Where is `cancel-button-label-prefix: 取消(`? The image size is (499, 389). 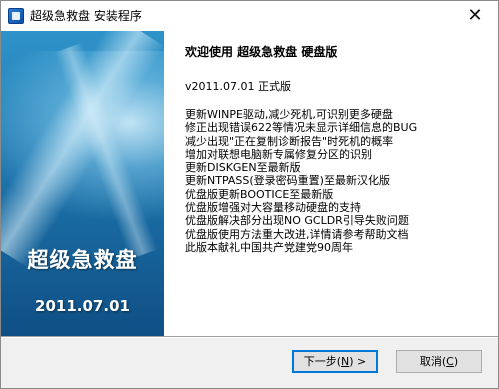
cancel-button-label-prefix: 取消( is located at coordinates (433, 361).